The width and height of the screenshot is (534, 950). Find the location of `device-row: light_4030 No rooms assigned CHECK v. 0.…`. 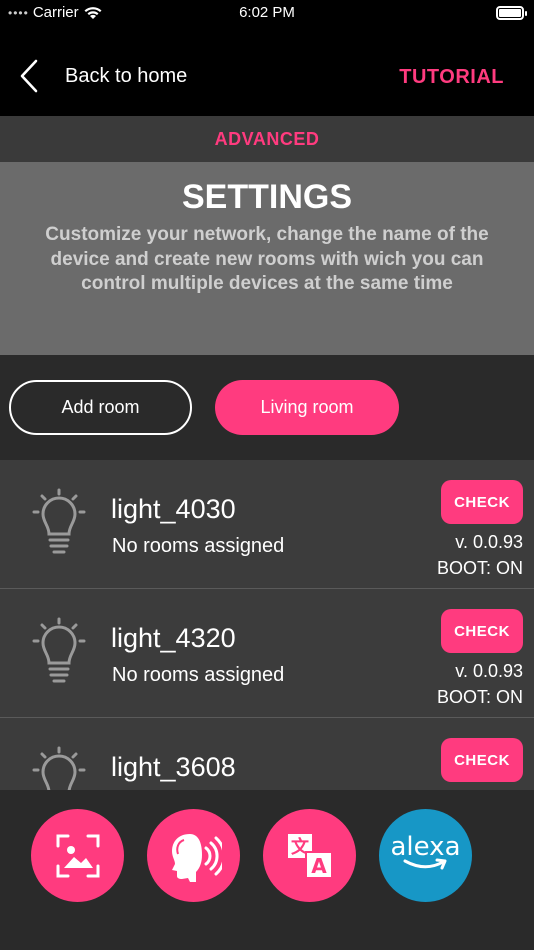

device-row: light_4030 No rooms assigned CHECK v. 0.… is located at coordinates (267, 524).